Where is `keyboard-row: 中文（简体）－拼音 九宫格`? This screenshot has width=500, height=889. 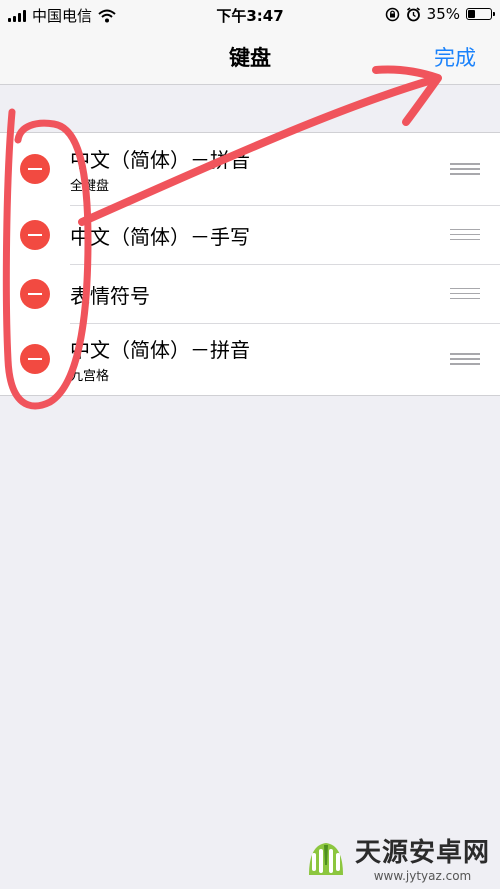 keyboard-row: 中文（简体）－拼音 九宫格 is located at coordinates (250, 359).